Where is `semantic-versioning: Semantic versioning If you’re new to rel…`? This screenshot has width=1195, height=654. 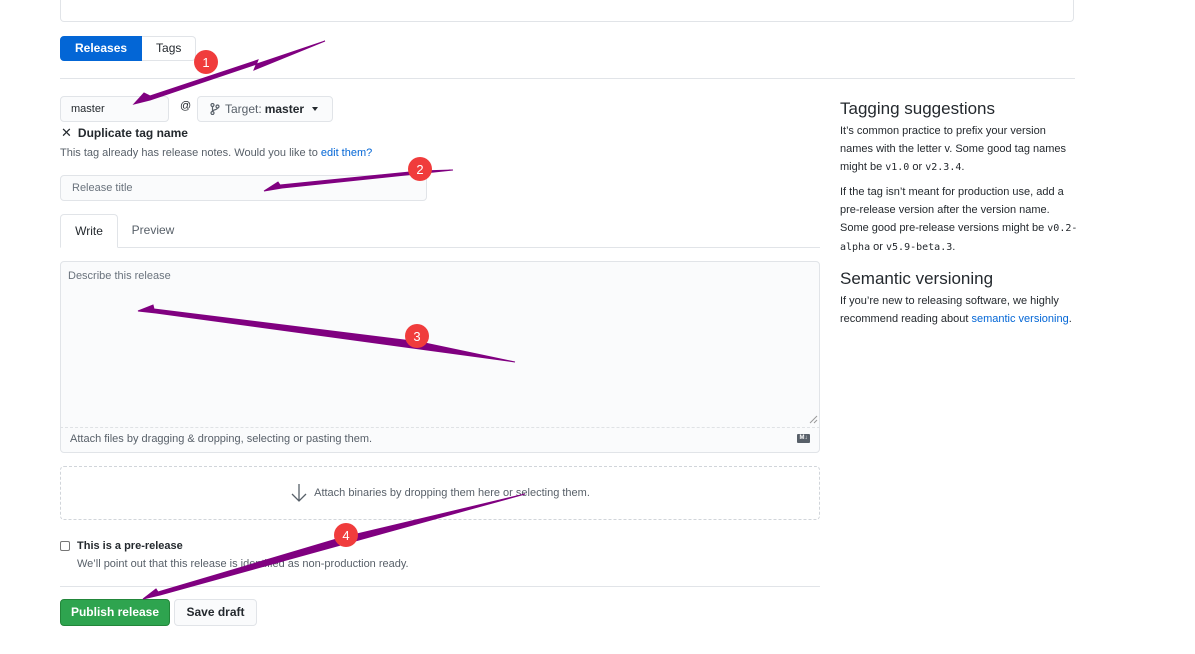 semantic-versioning: Semantic versioning If you’re new to rel… is located at coordinates (960, 301).